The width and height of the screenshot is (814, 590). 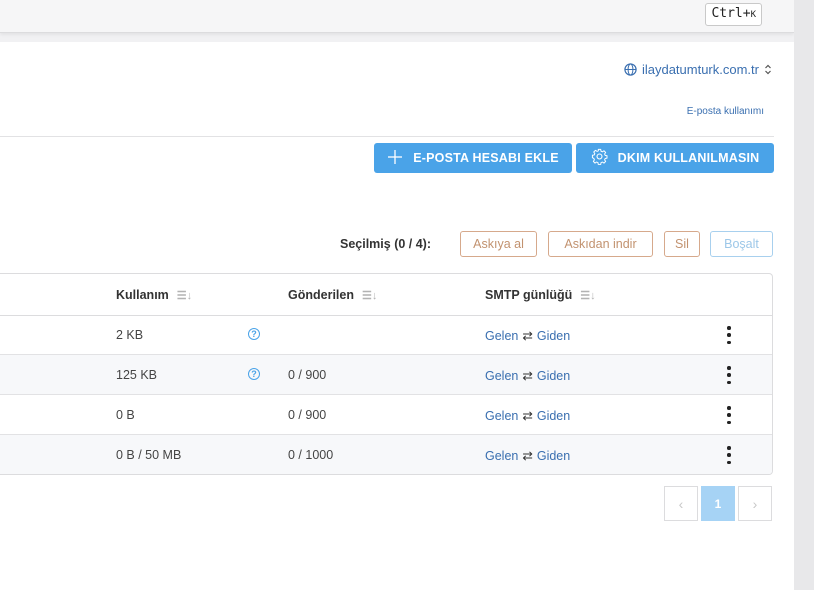 I want to click on selection-count: Seçilmiş (0 / 4):, so click(x=386, y=244).